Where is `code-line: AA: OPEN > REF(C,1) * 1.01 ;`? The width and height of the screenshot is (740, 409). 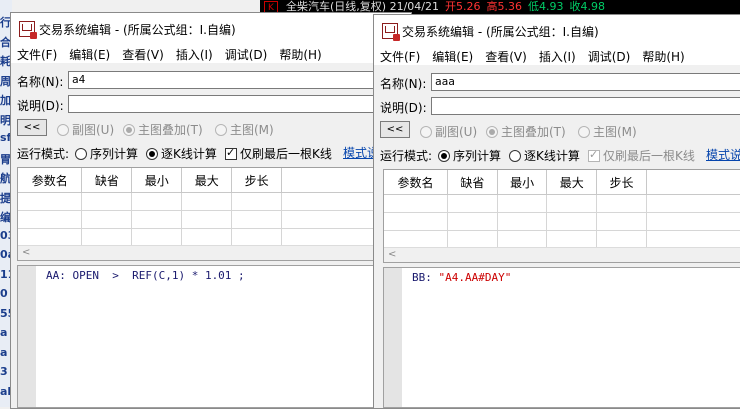
code-line: AA: OPEN > REF(C,1) * 1.01 ; is located at coordinates (145, 275).